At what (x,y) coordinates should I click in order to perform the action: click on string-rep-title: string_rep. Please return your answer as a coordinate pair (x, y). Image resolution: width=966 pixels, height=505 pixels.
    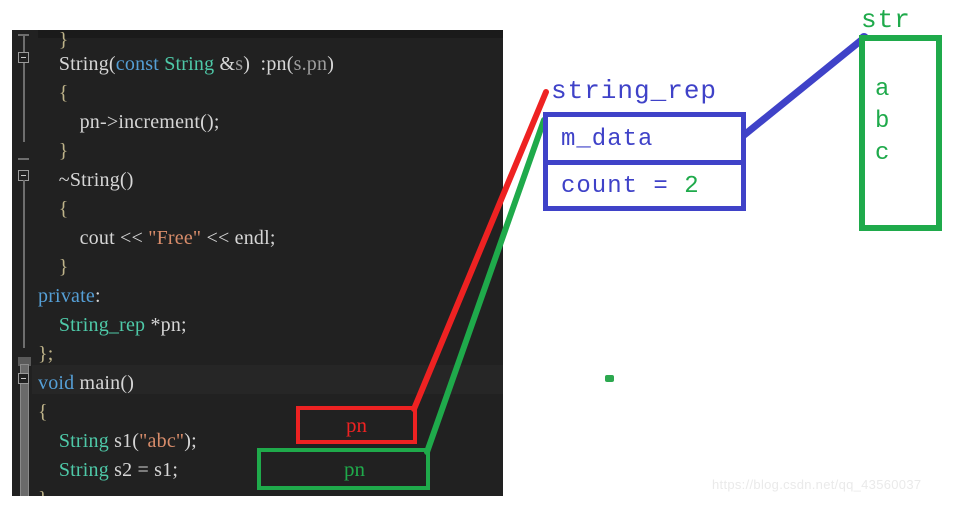
    Looking at the image, I should click on (634, 91).